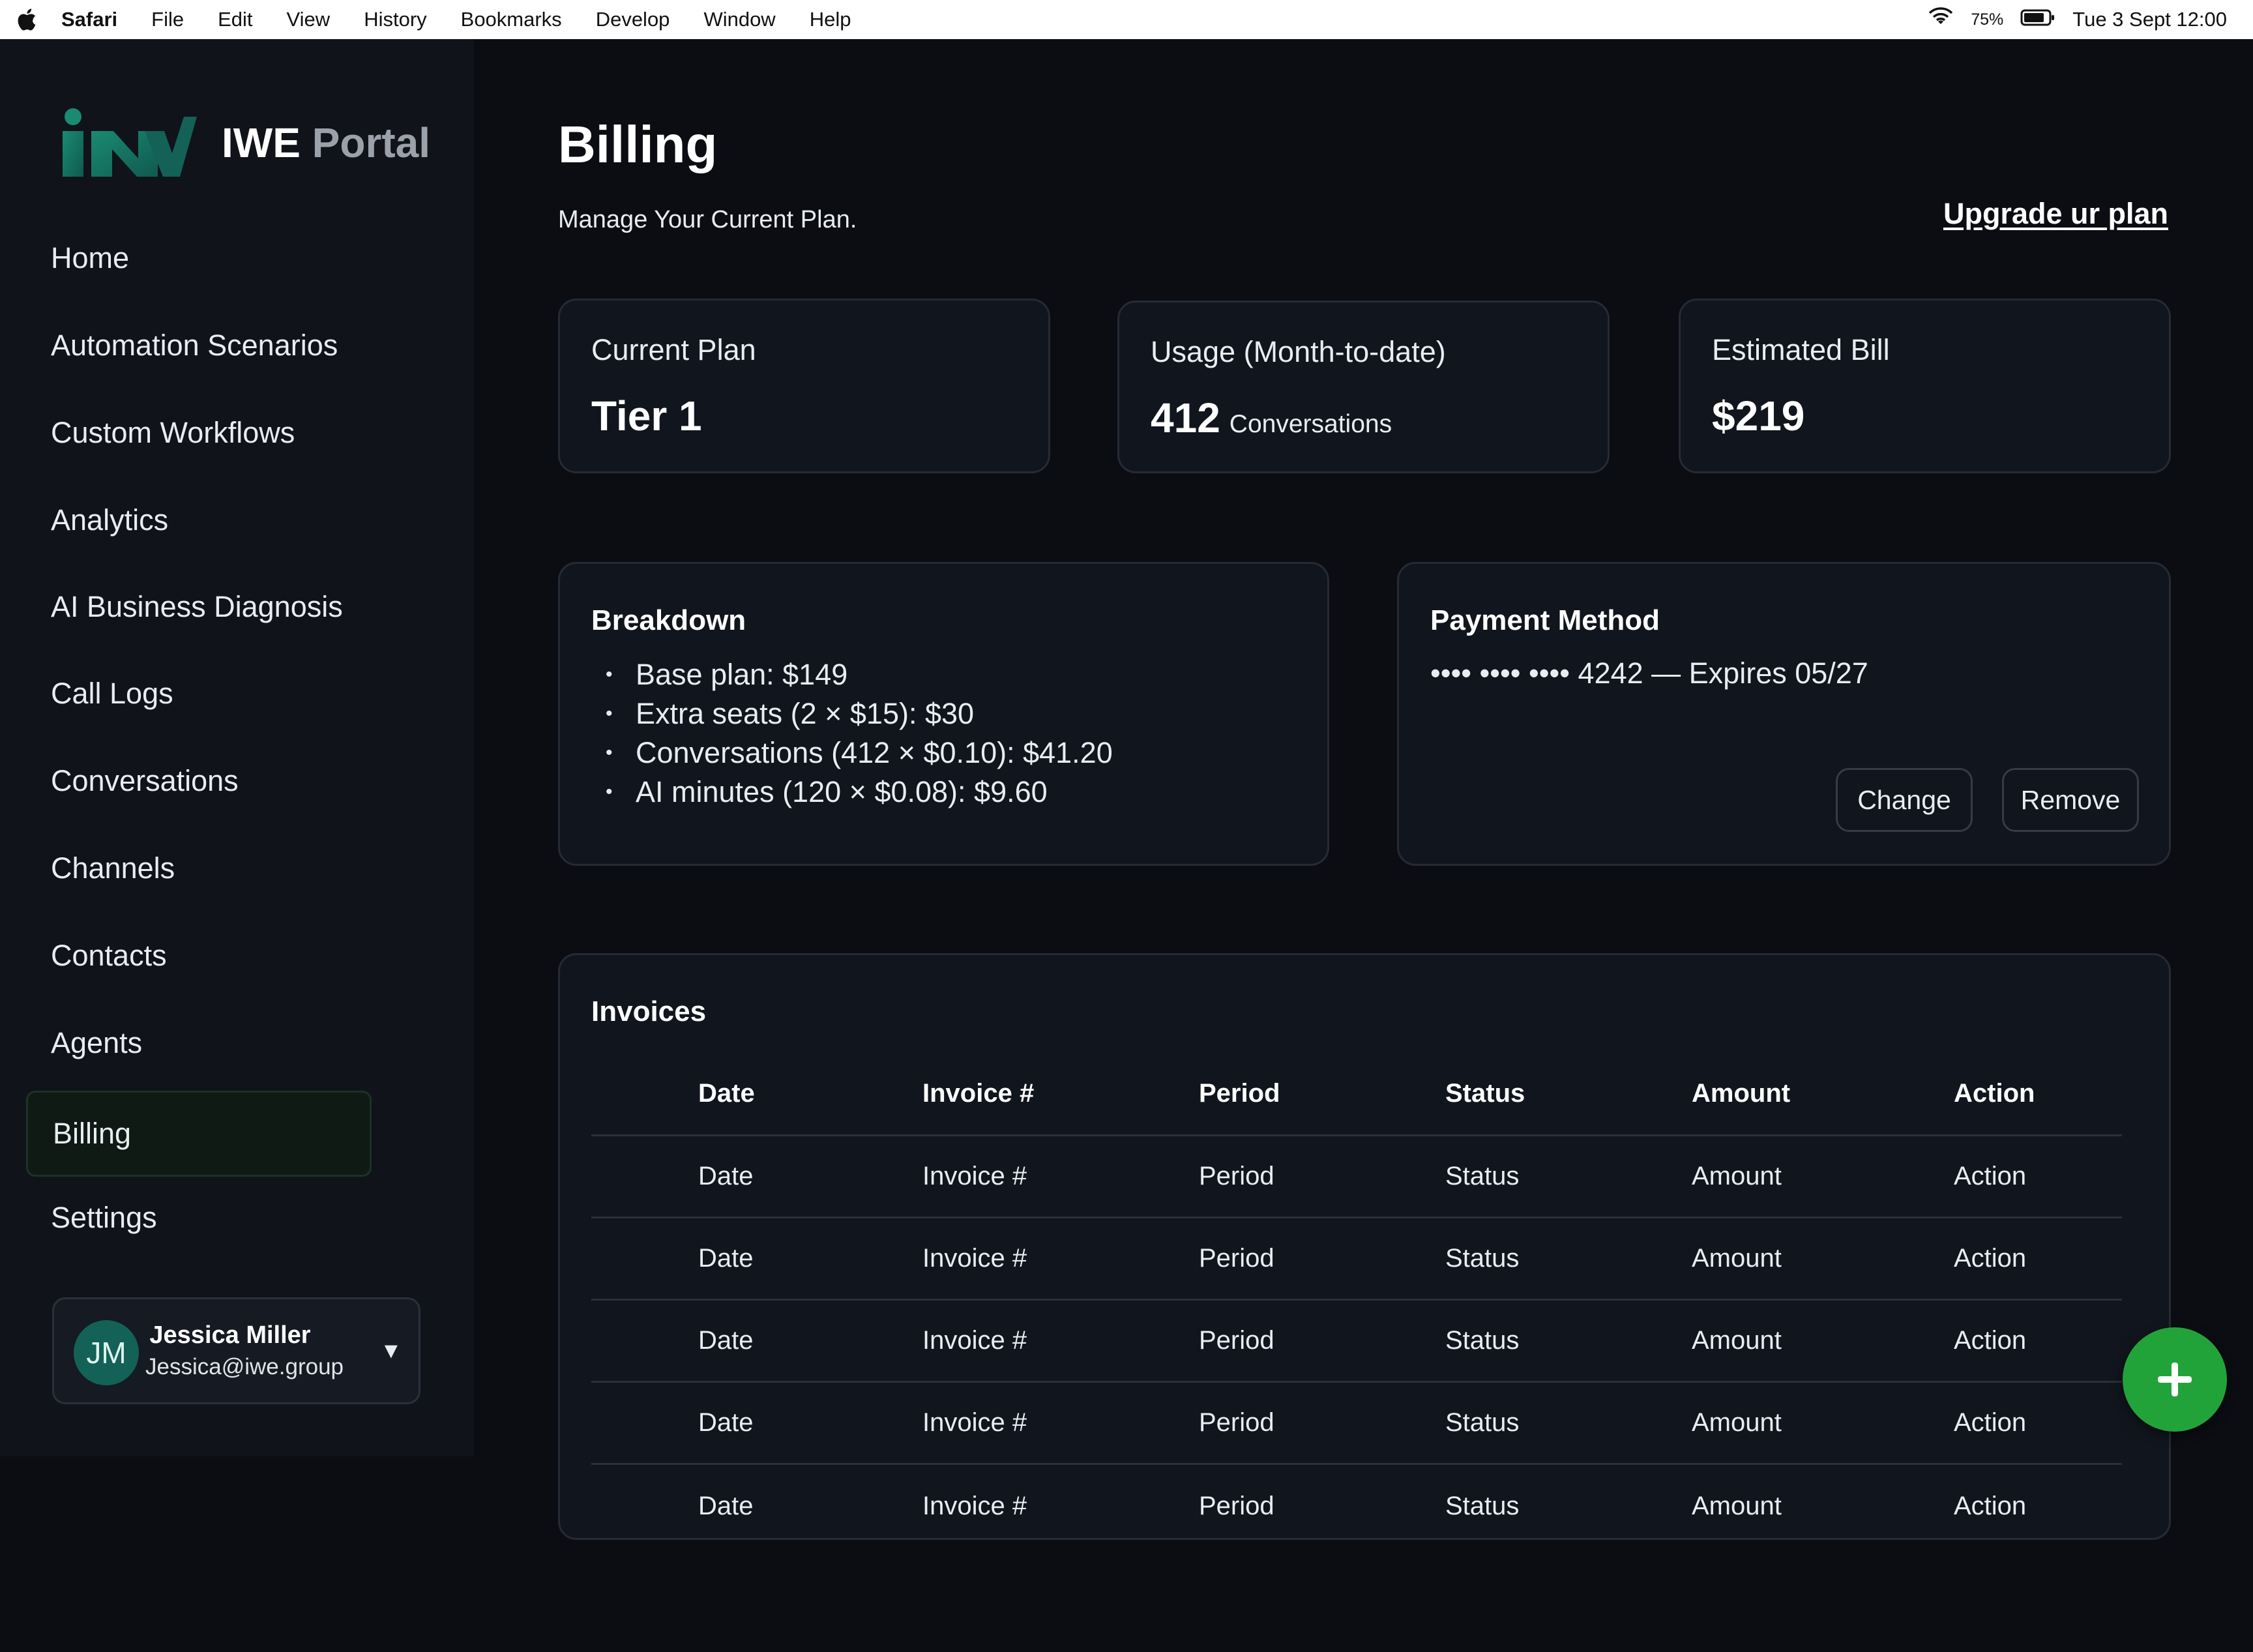 This screenshot has width=2253, height=1652. I want to click on brand-name-part2: Portal, so click(371, 142).